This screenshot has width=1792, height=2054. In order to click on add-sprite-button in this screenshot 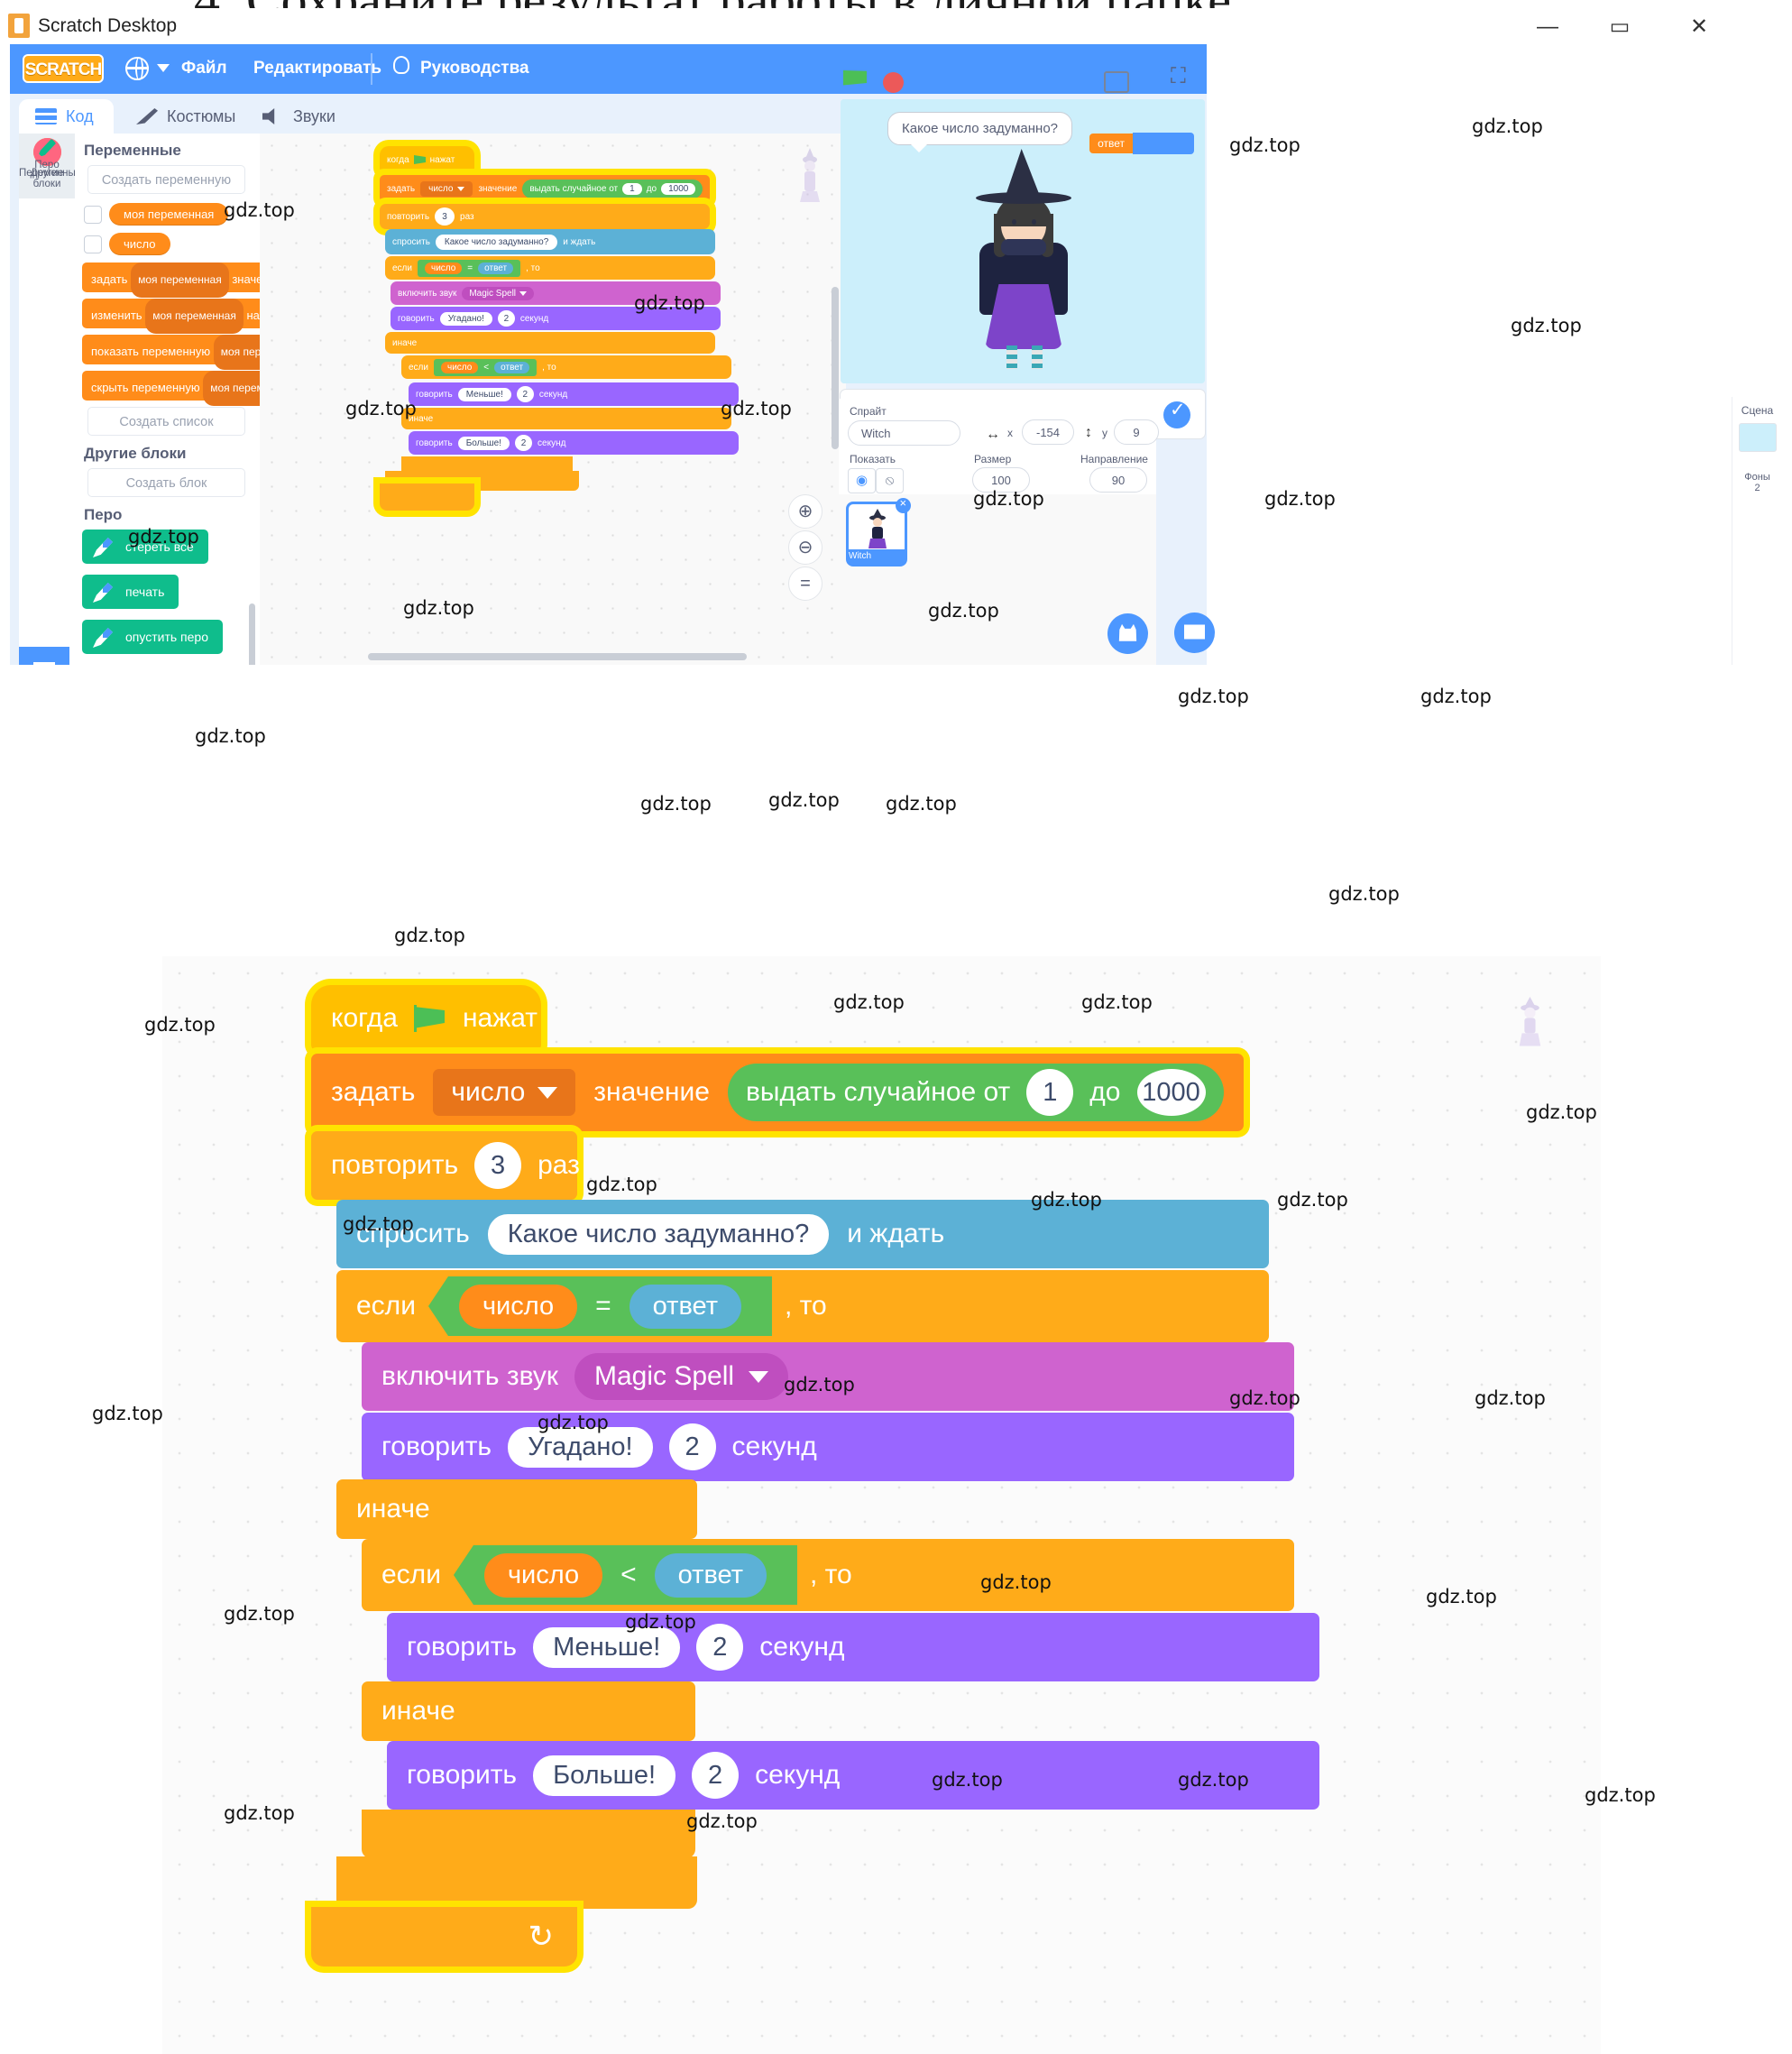, I will do `click(1127, 633)`.